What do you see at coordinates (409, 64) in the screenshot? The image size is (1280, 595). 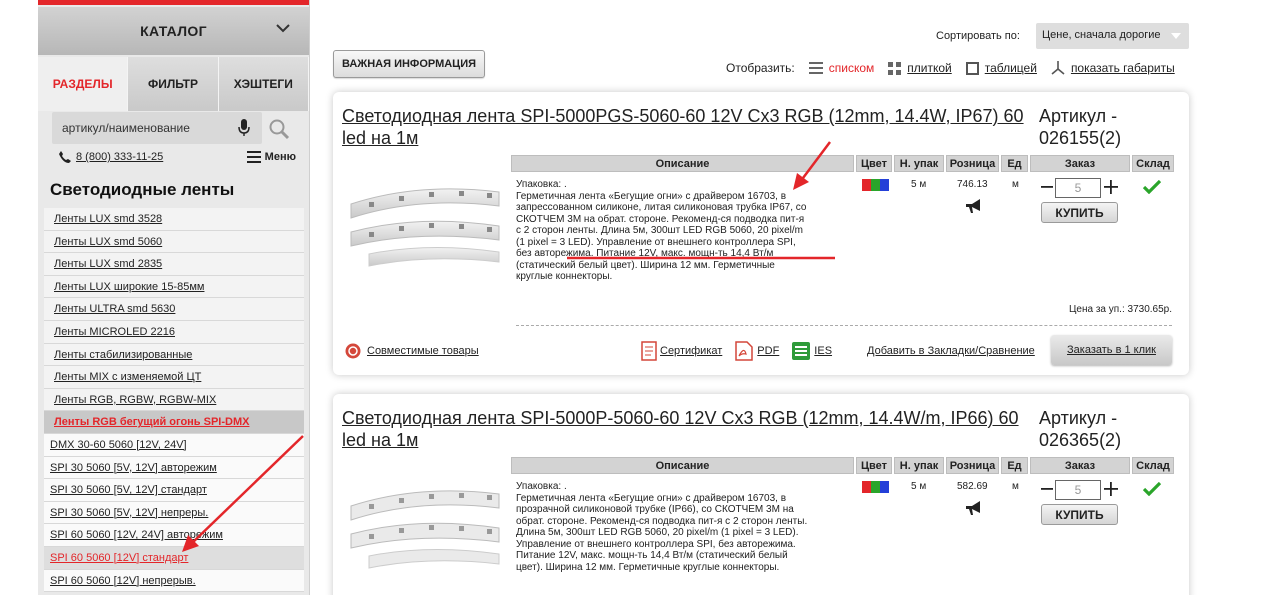 I see `important-info-button: ВАЖНАЯ ИНФОРМАЦИЯ` at bounding box center [409, 64].